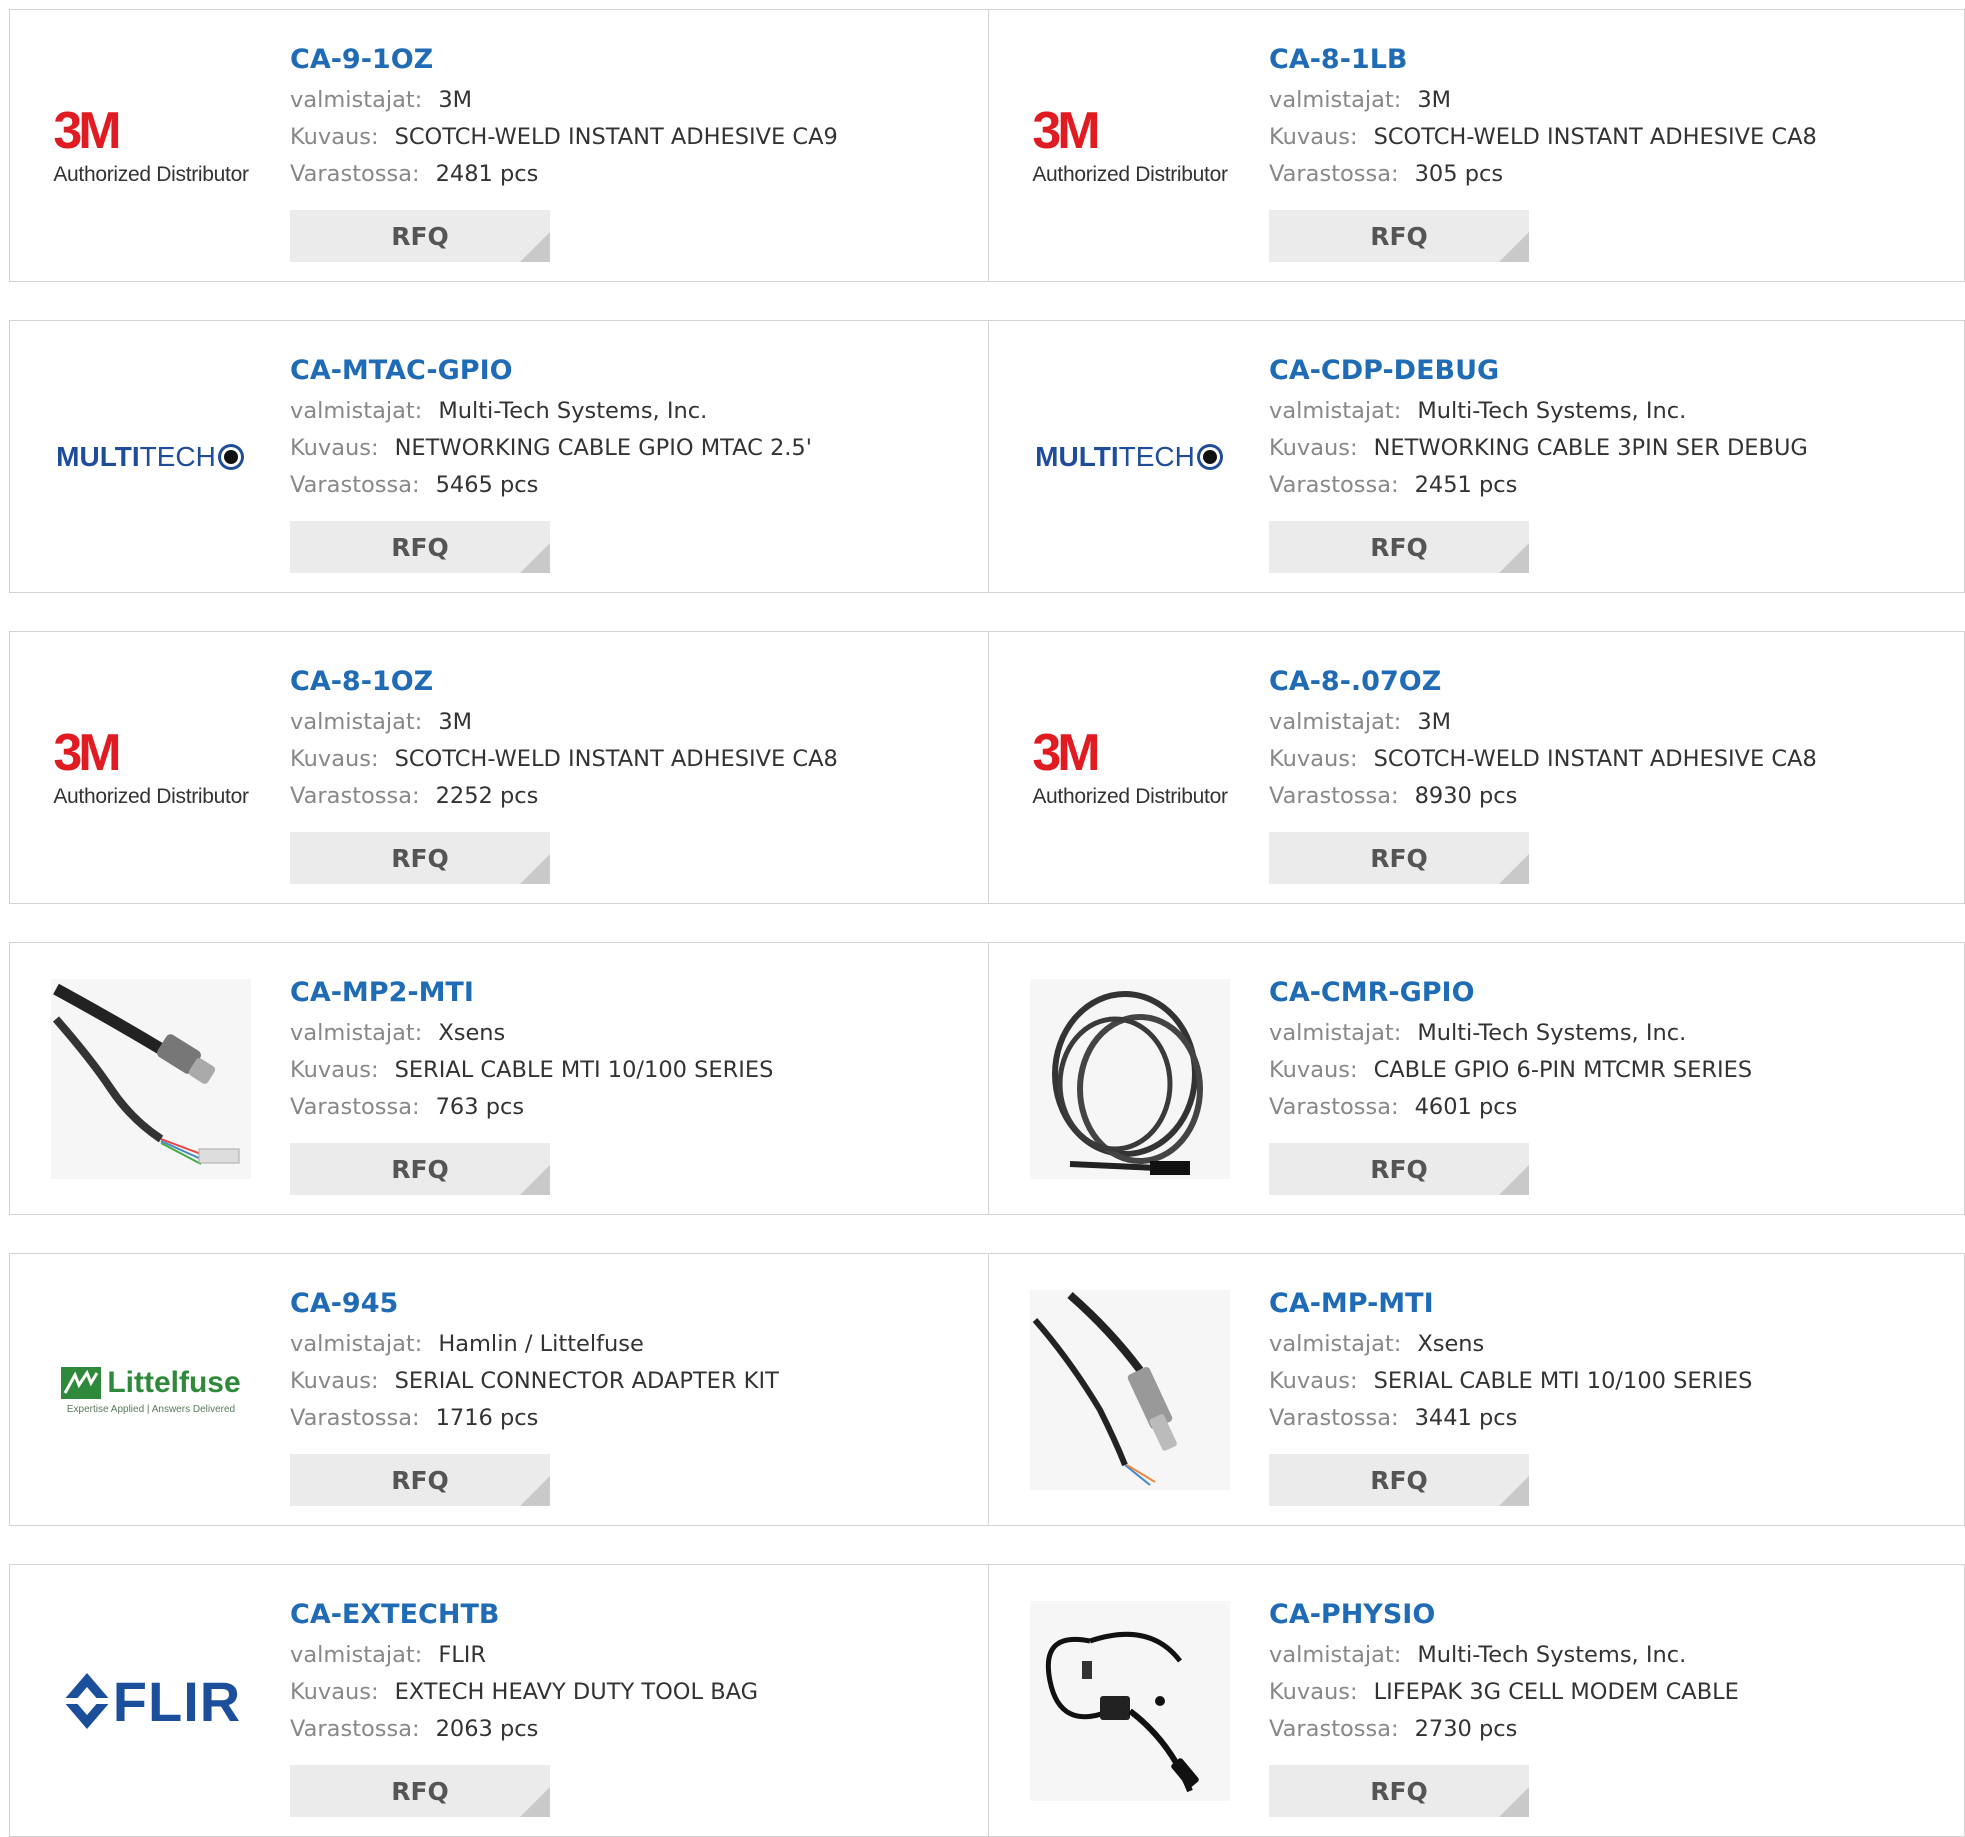 The width and height of the screenshot is (1965, 1837). Describe the element at coordinates (541, 1344) in the screenshot. I see `manufacturer-value: Hamlin / Littelfuse` at that location.